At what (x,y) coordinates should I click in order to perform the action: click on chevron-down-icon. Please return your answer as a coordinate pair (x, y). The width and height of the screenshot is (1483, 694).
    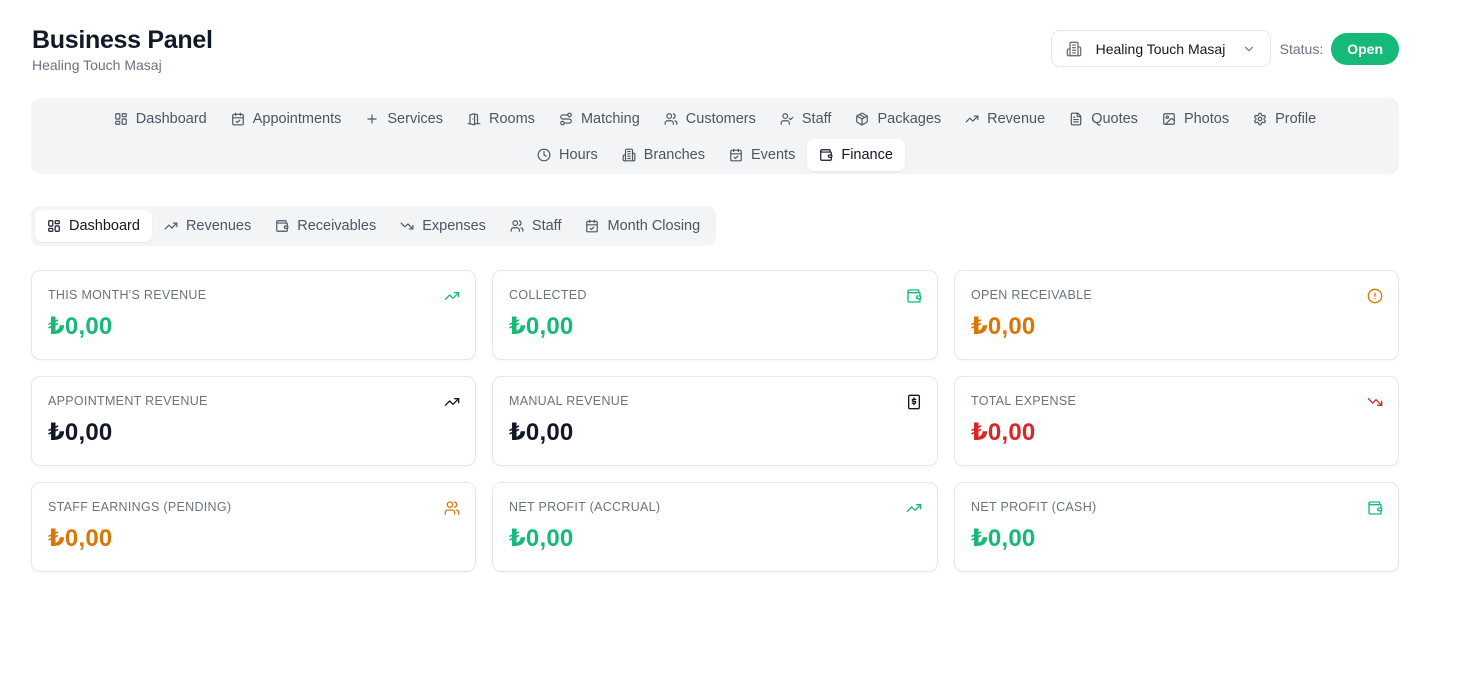
    Looking at the image, I should click on (1249, 49).